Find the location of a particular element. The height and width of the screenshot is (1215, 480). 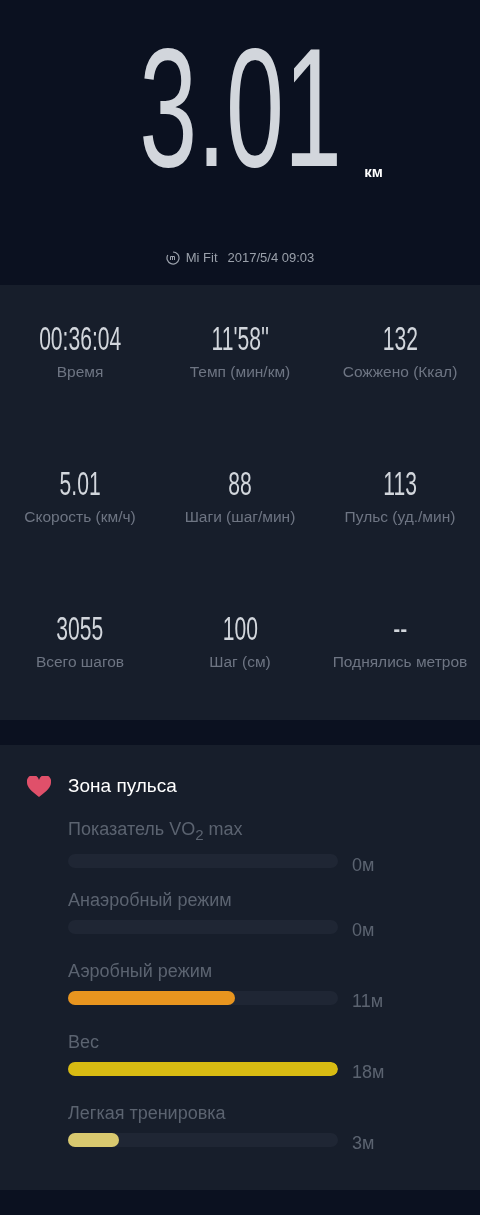

section-title: Зона пульса is located at coordinates (122, 786).